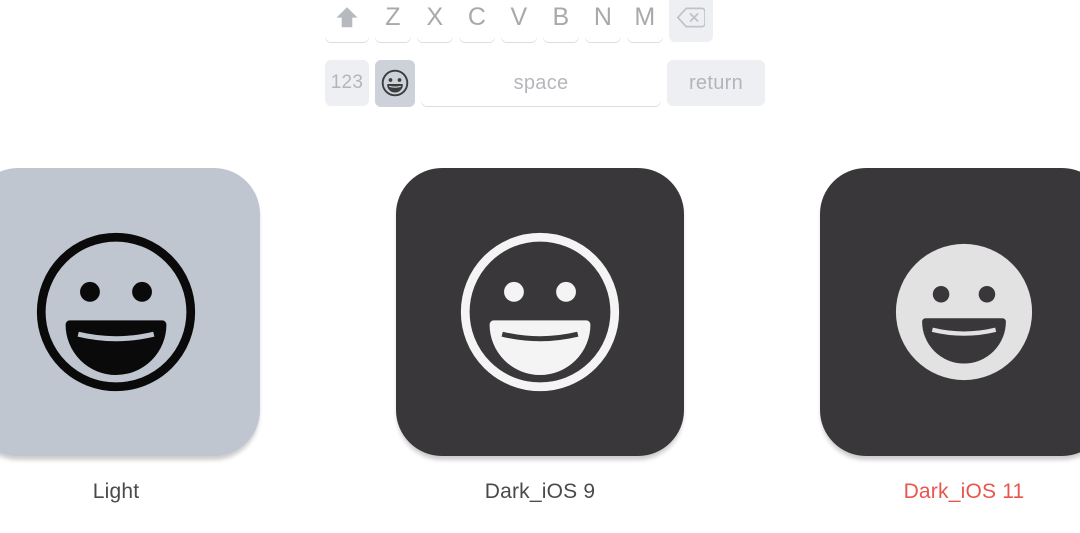  I want to click on light-theme-icon-tile, so click(130, 312).